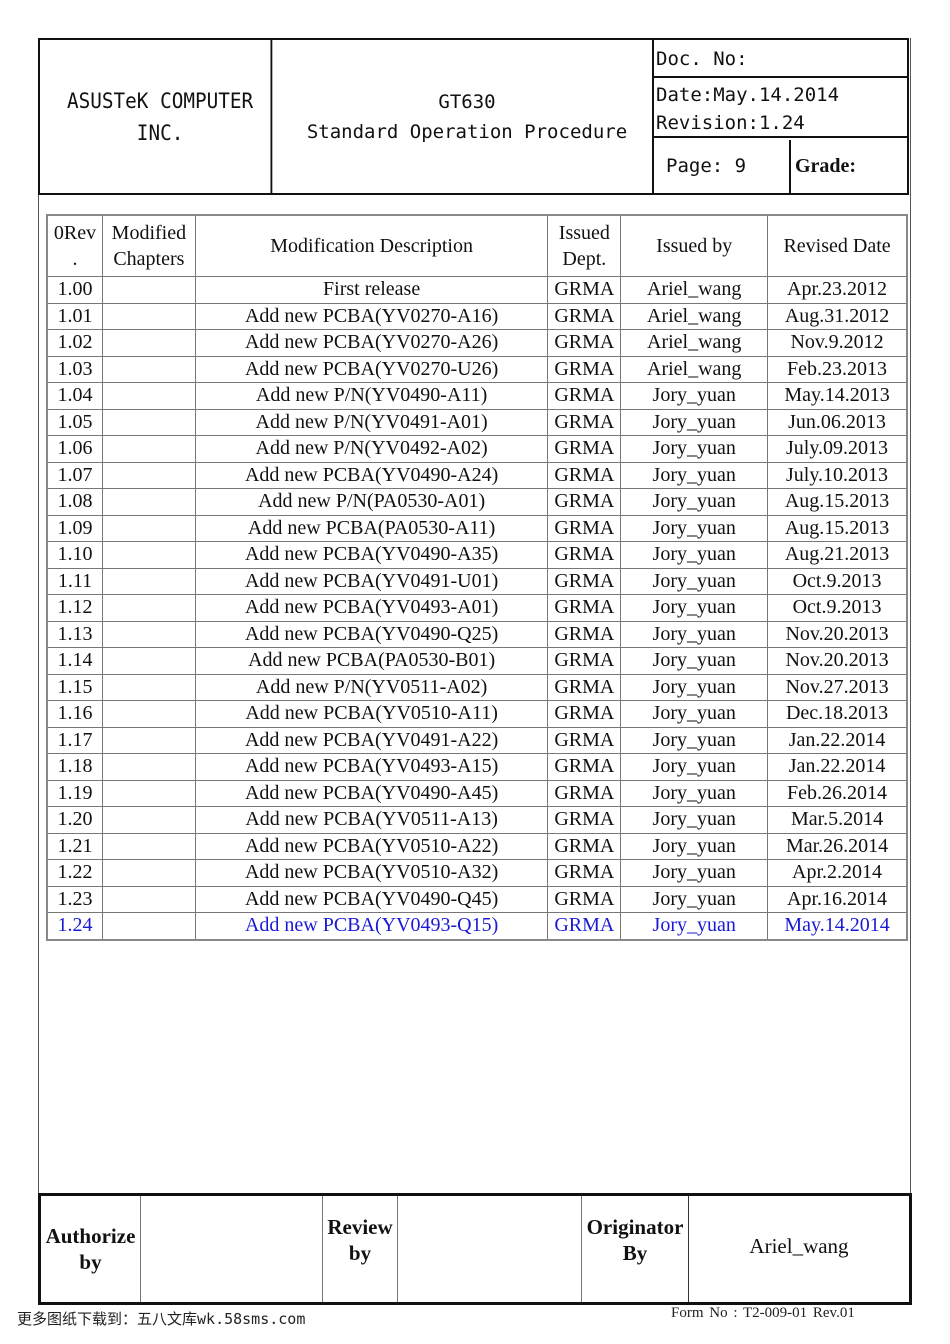 This screenshot has height=1344, width=950. Describe the element at coordinates (584, 245) in the screenshot. I see `header-issued-dept: Issued Dept.` at that location.